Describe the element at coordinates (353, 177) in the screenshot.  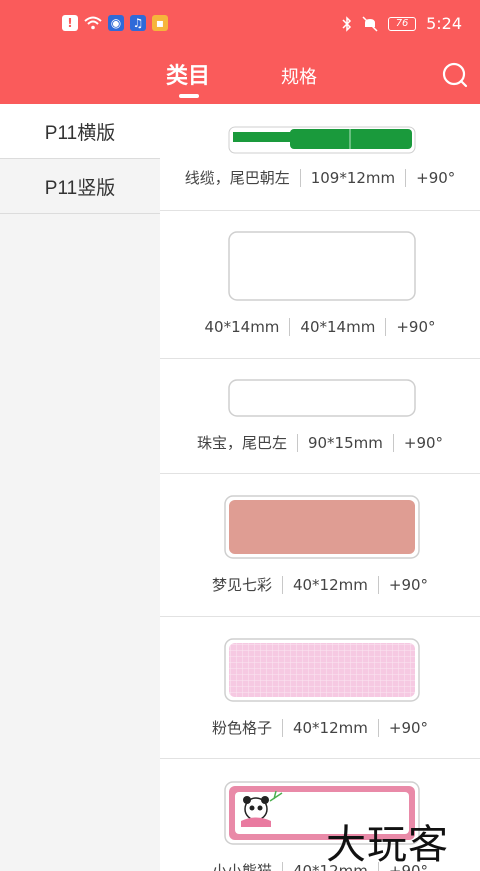
I see `label-size: 109*12mm` at that location.